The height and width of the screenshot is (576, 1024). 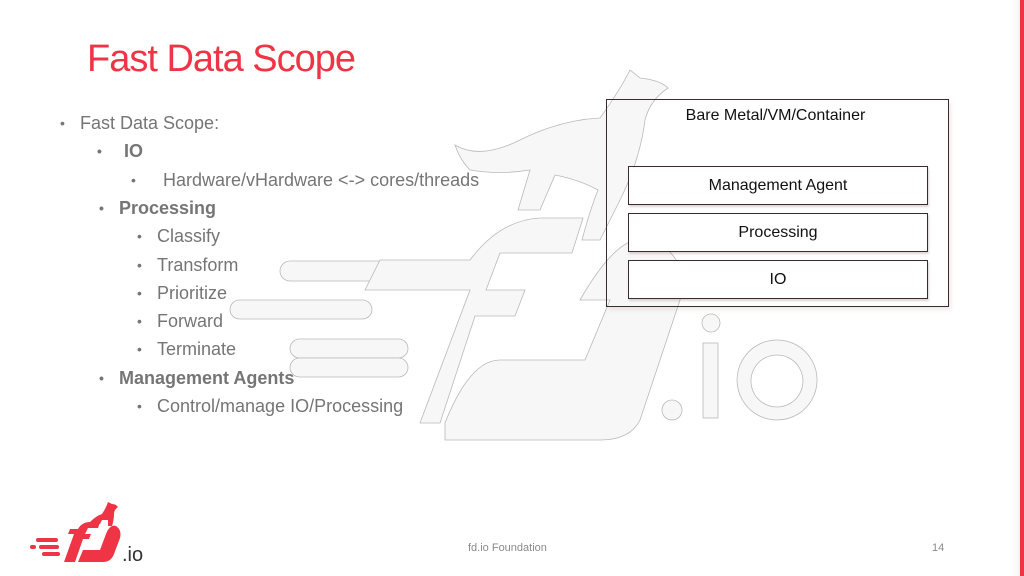 I want to click on bullet-item: • Forward, so click(x=180, y=321).